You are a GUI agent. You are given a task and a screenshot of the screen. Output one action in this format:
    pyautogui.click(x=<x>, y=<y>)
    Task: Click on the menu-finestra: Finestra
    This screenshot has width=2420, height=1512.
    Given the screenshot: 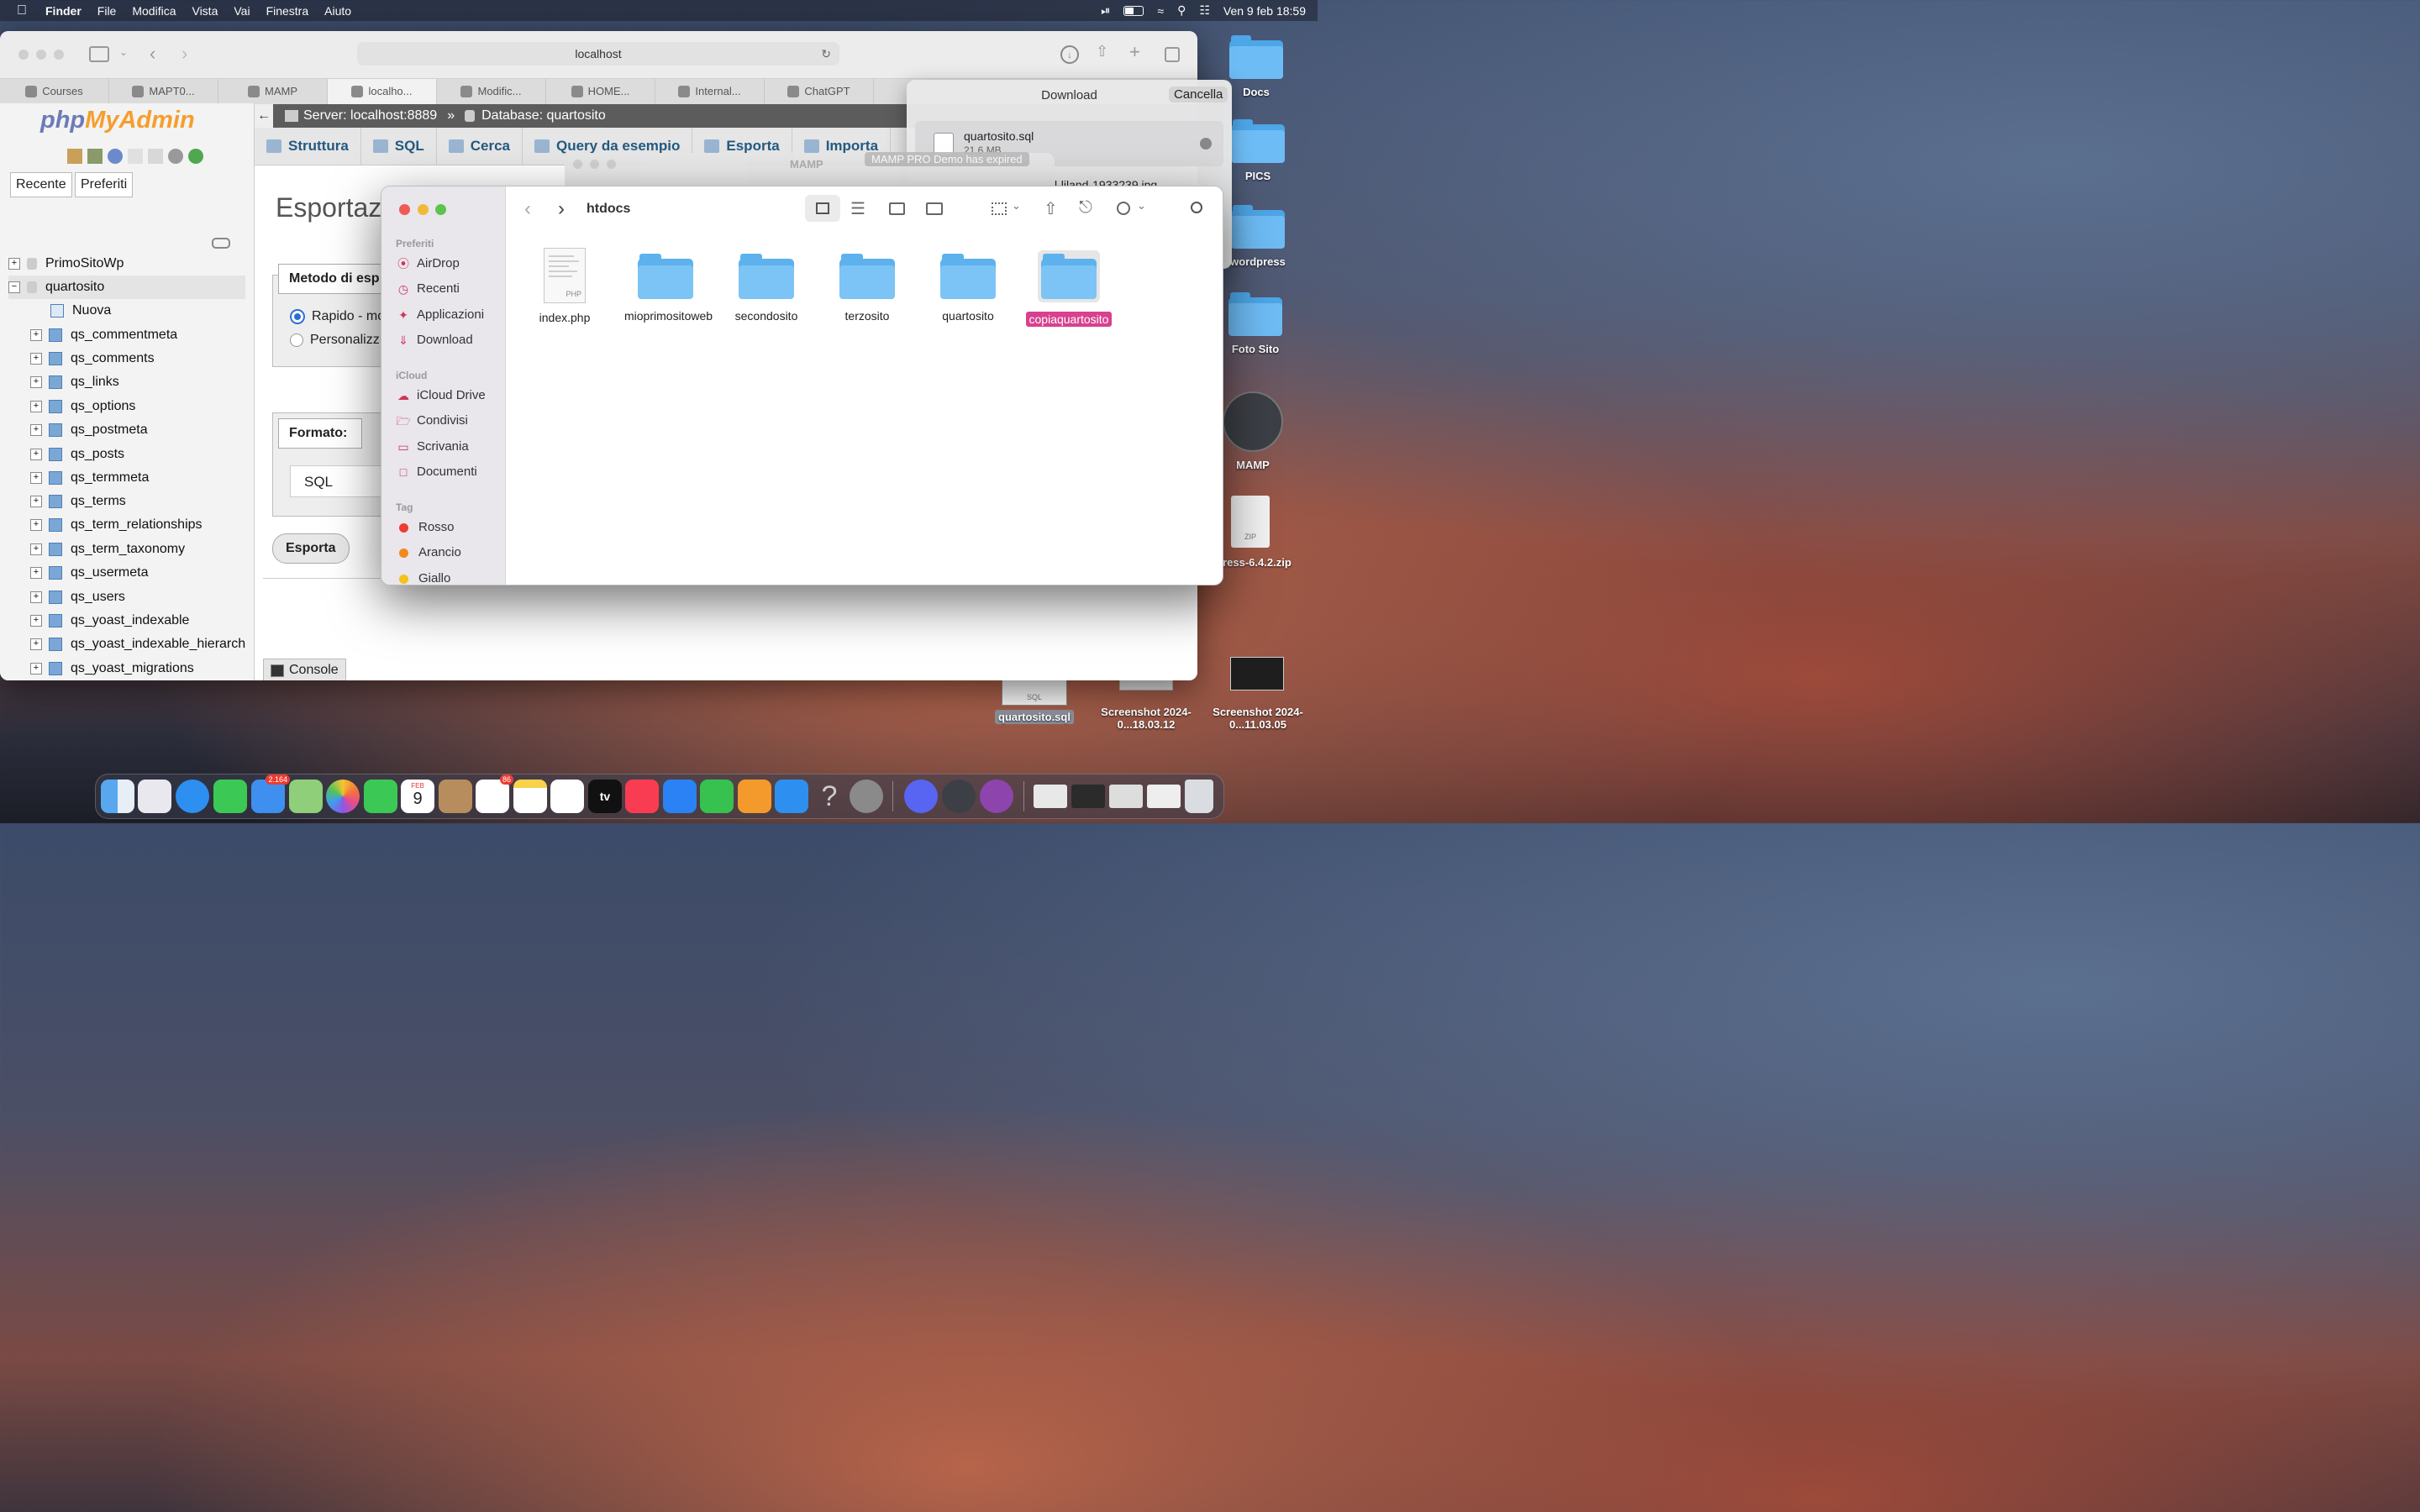 What is the action you would take?
    pyautogui.click(x=287, y=11)
    